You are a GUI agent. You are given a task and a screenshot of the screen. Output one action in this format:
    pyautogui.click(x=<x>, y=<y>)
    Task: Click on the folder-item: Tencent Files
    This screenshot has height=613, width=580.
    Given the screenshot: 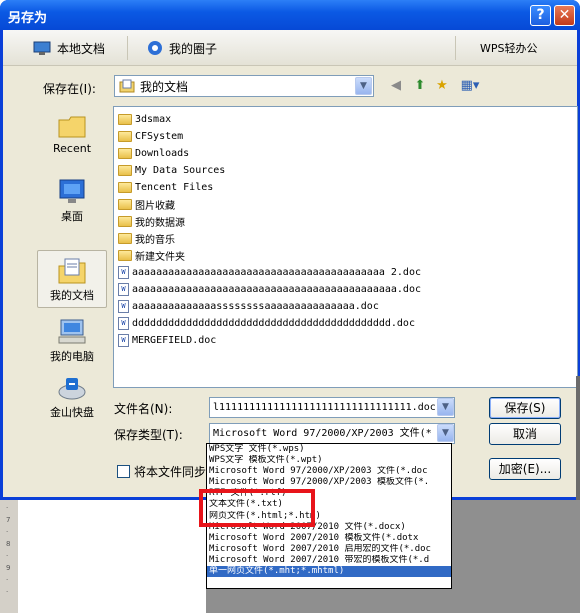 What is the action you would take?
    pyautogui.click(x=165, y=187)
    